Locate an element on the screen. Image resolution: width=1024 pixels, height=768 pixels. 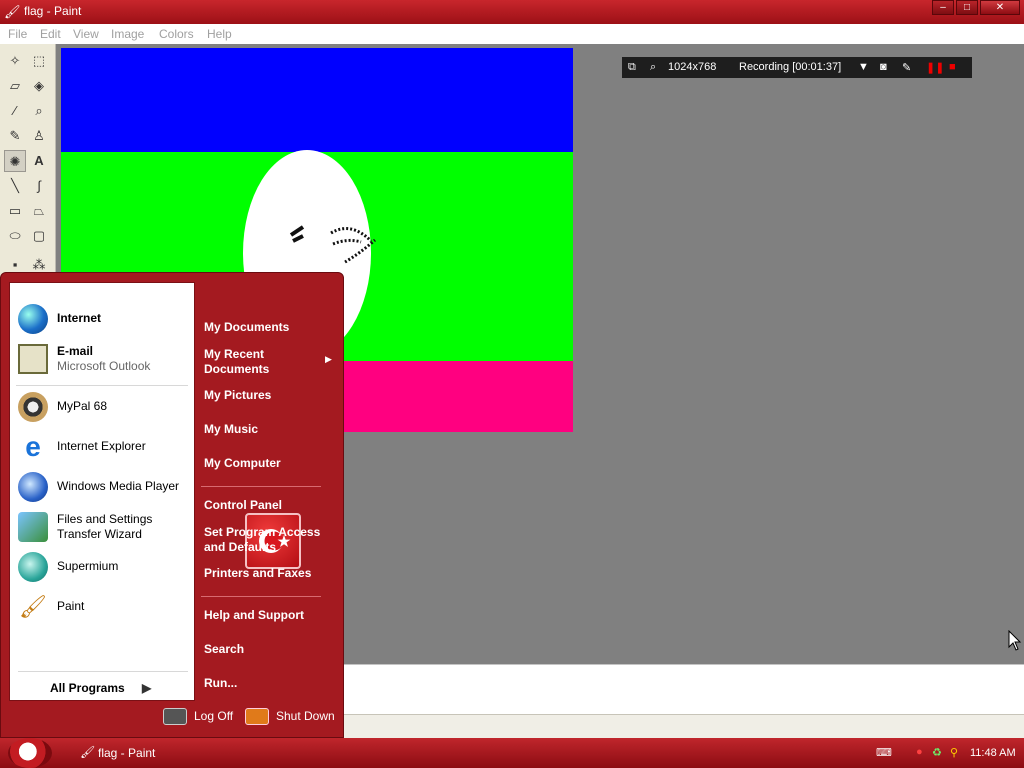
start-item-label: Internet Explorer is located at coordinates (101, 446).